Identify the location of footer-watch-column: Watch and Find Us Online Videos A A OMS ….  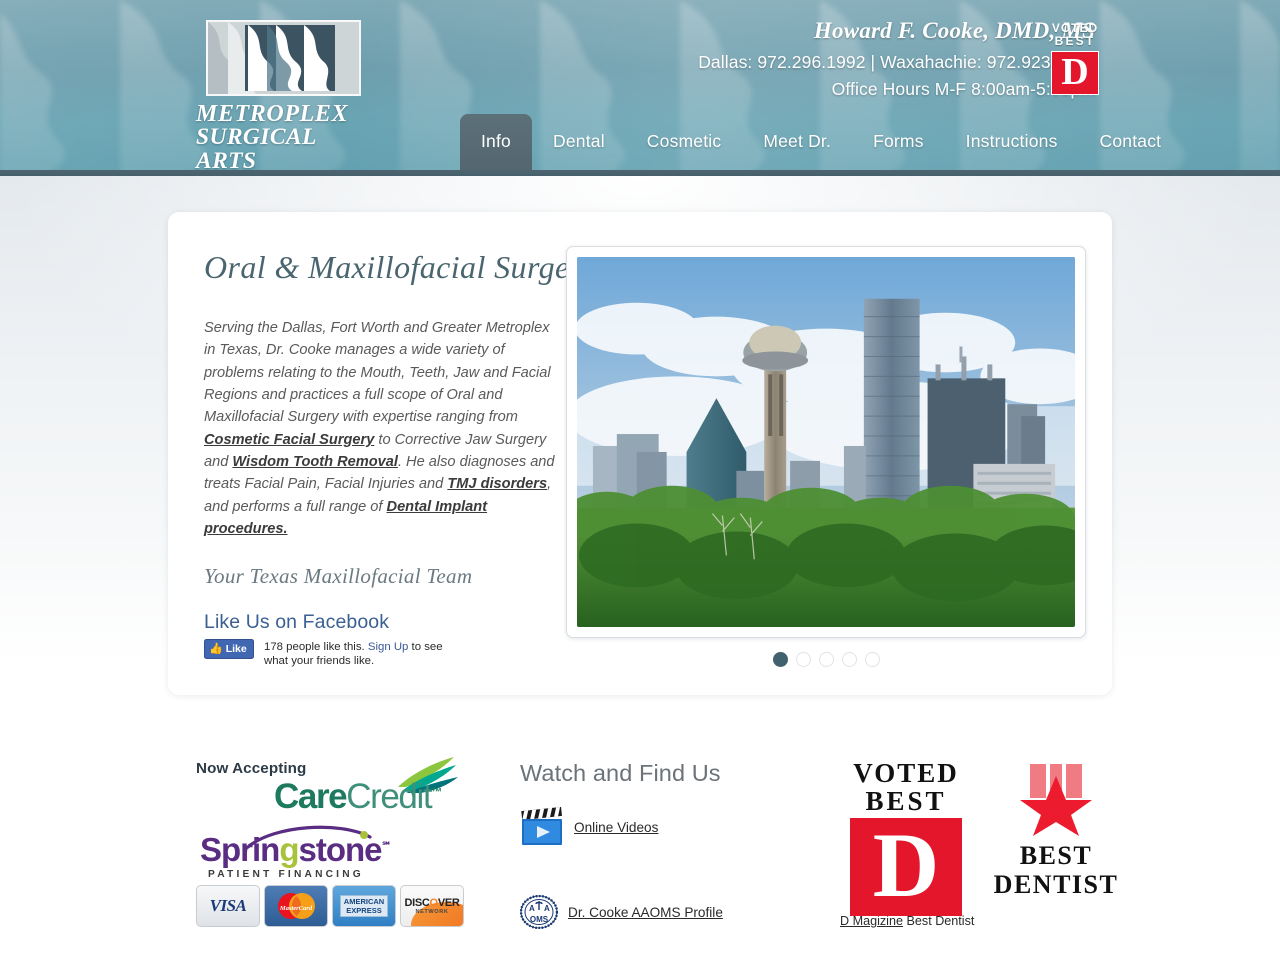
(669, 845).